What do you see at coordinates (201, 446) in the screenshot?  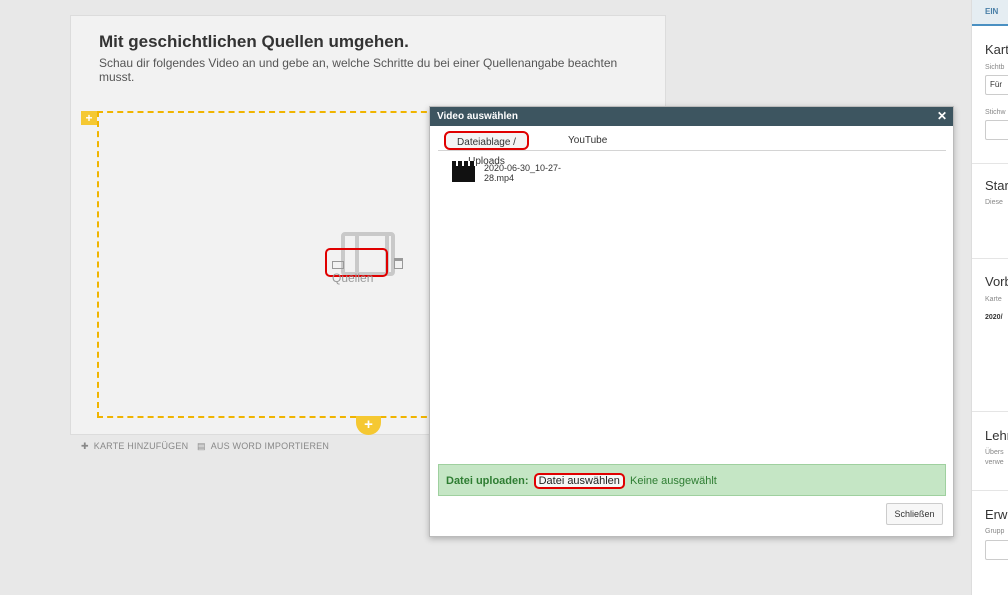 I see `document-icon: ▤` at bounding box center [201, 446].